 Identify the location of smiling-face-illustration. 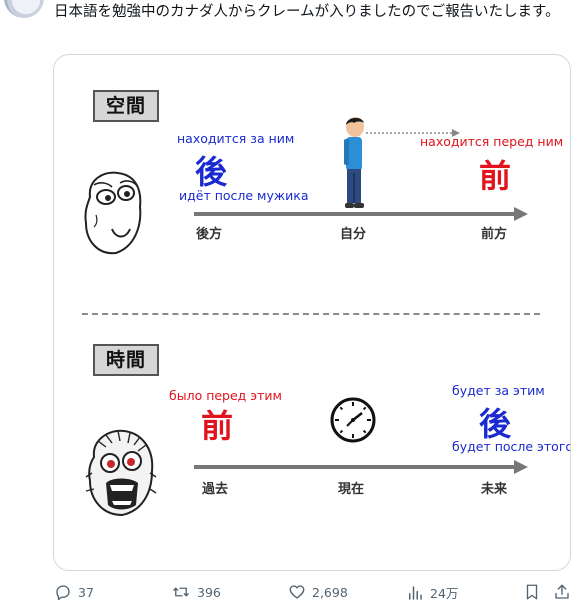
(113, 213).